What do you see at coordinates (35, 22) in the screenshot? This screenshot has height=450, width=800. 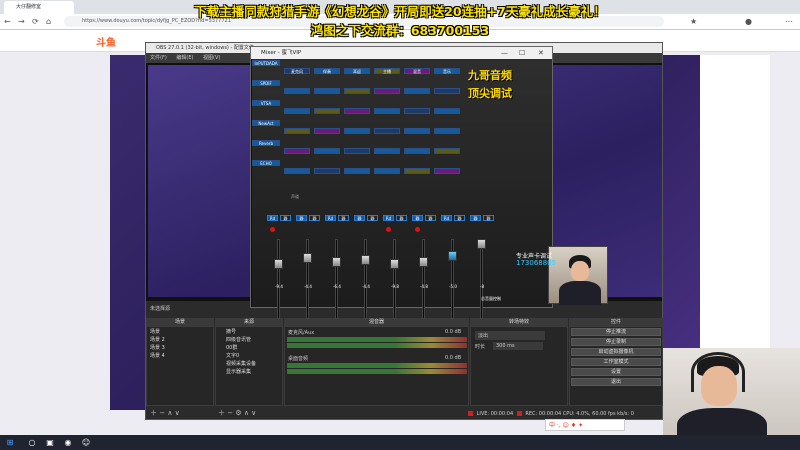 I see `refresh-icon: ⟳` at bounding box center [35, 22].